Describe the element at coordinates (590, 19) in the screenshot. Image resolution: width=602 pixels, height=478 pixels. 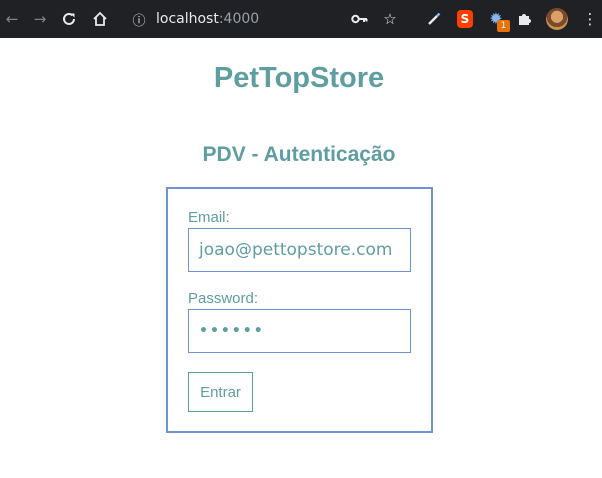
I see `kebab-menu-icon: ⋮` at that location.